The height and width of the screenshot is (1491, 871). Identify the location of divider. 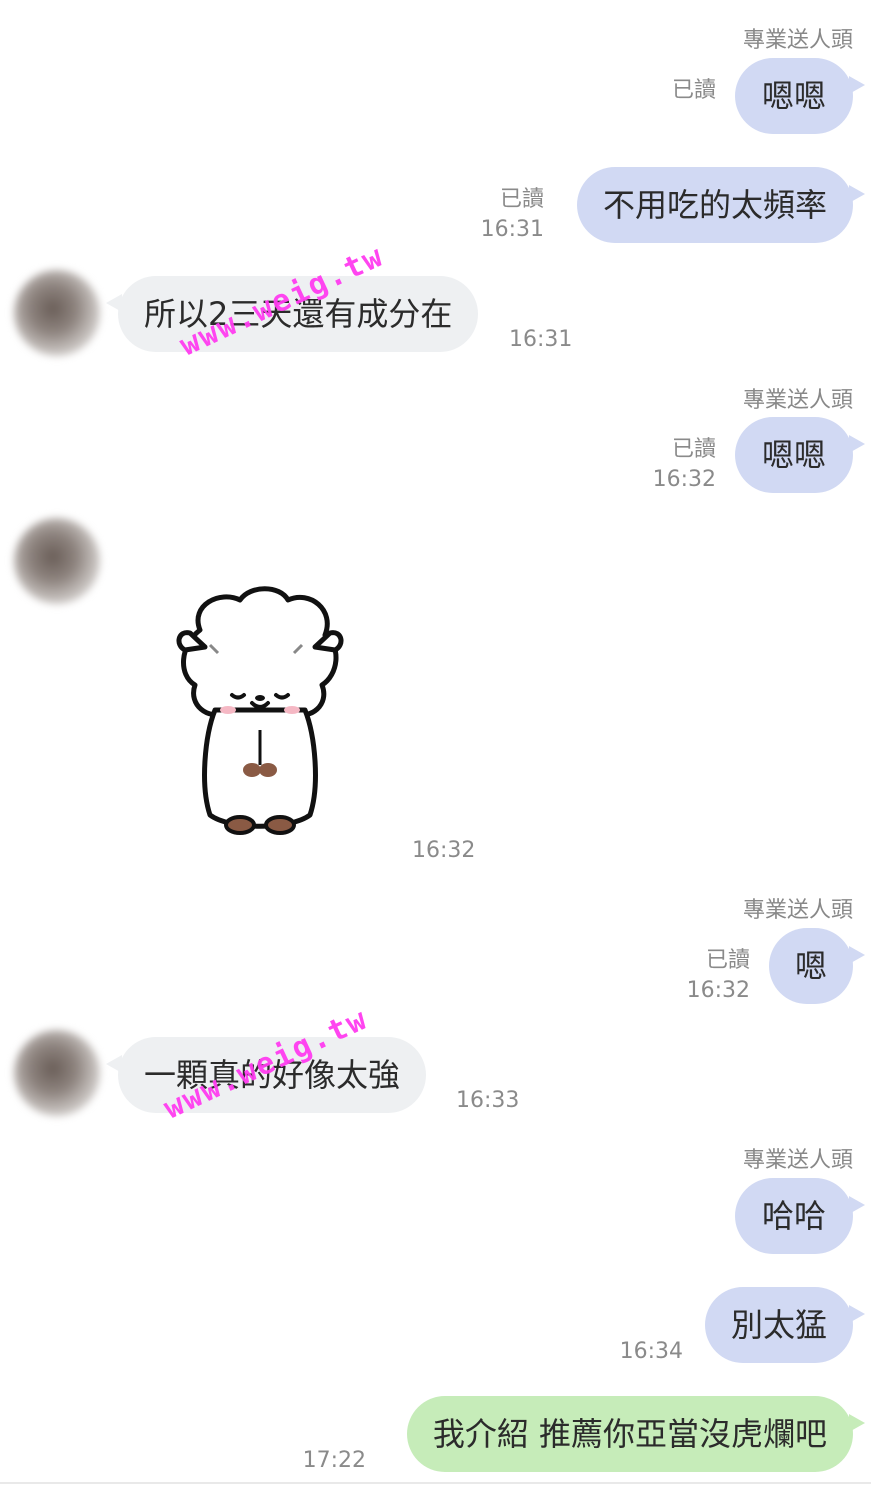
(435, 1483).